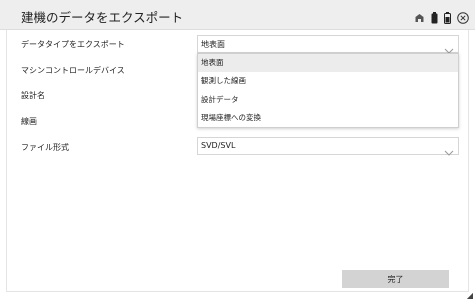 The width and height of the screenshot is (475, 300). What do you see at coordinates (328, 81) in the screenshot?
I see `dropdown-option: 観測した線画` at bounding box center [328, 81].